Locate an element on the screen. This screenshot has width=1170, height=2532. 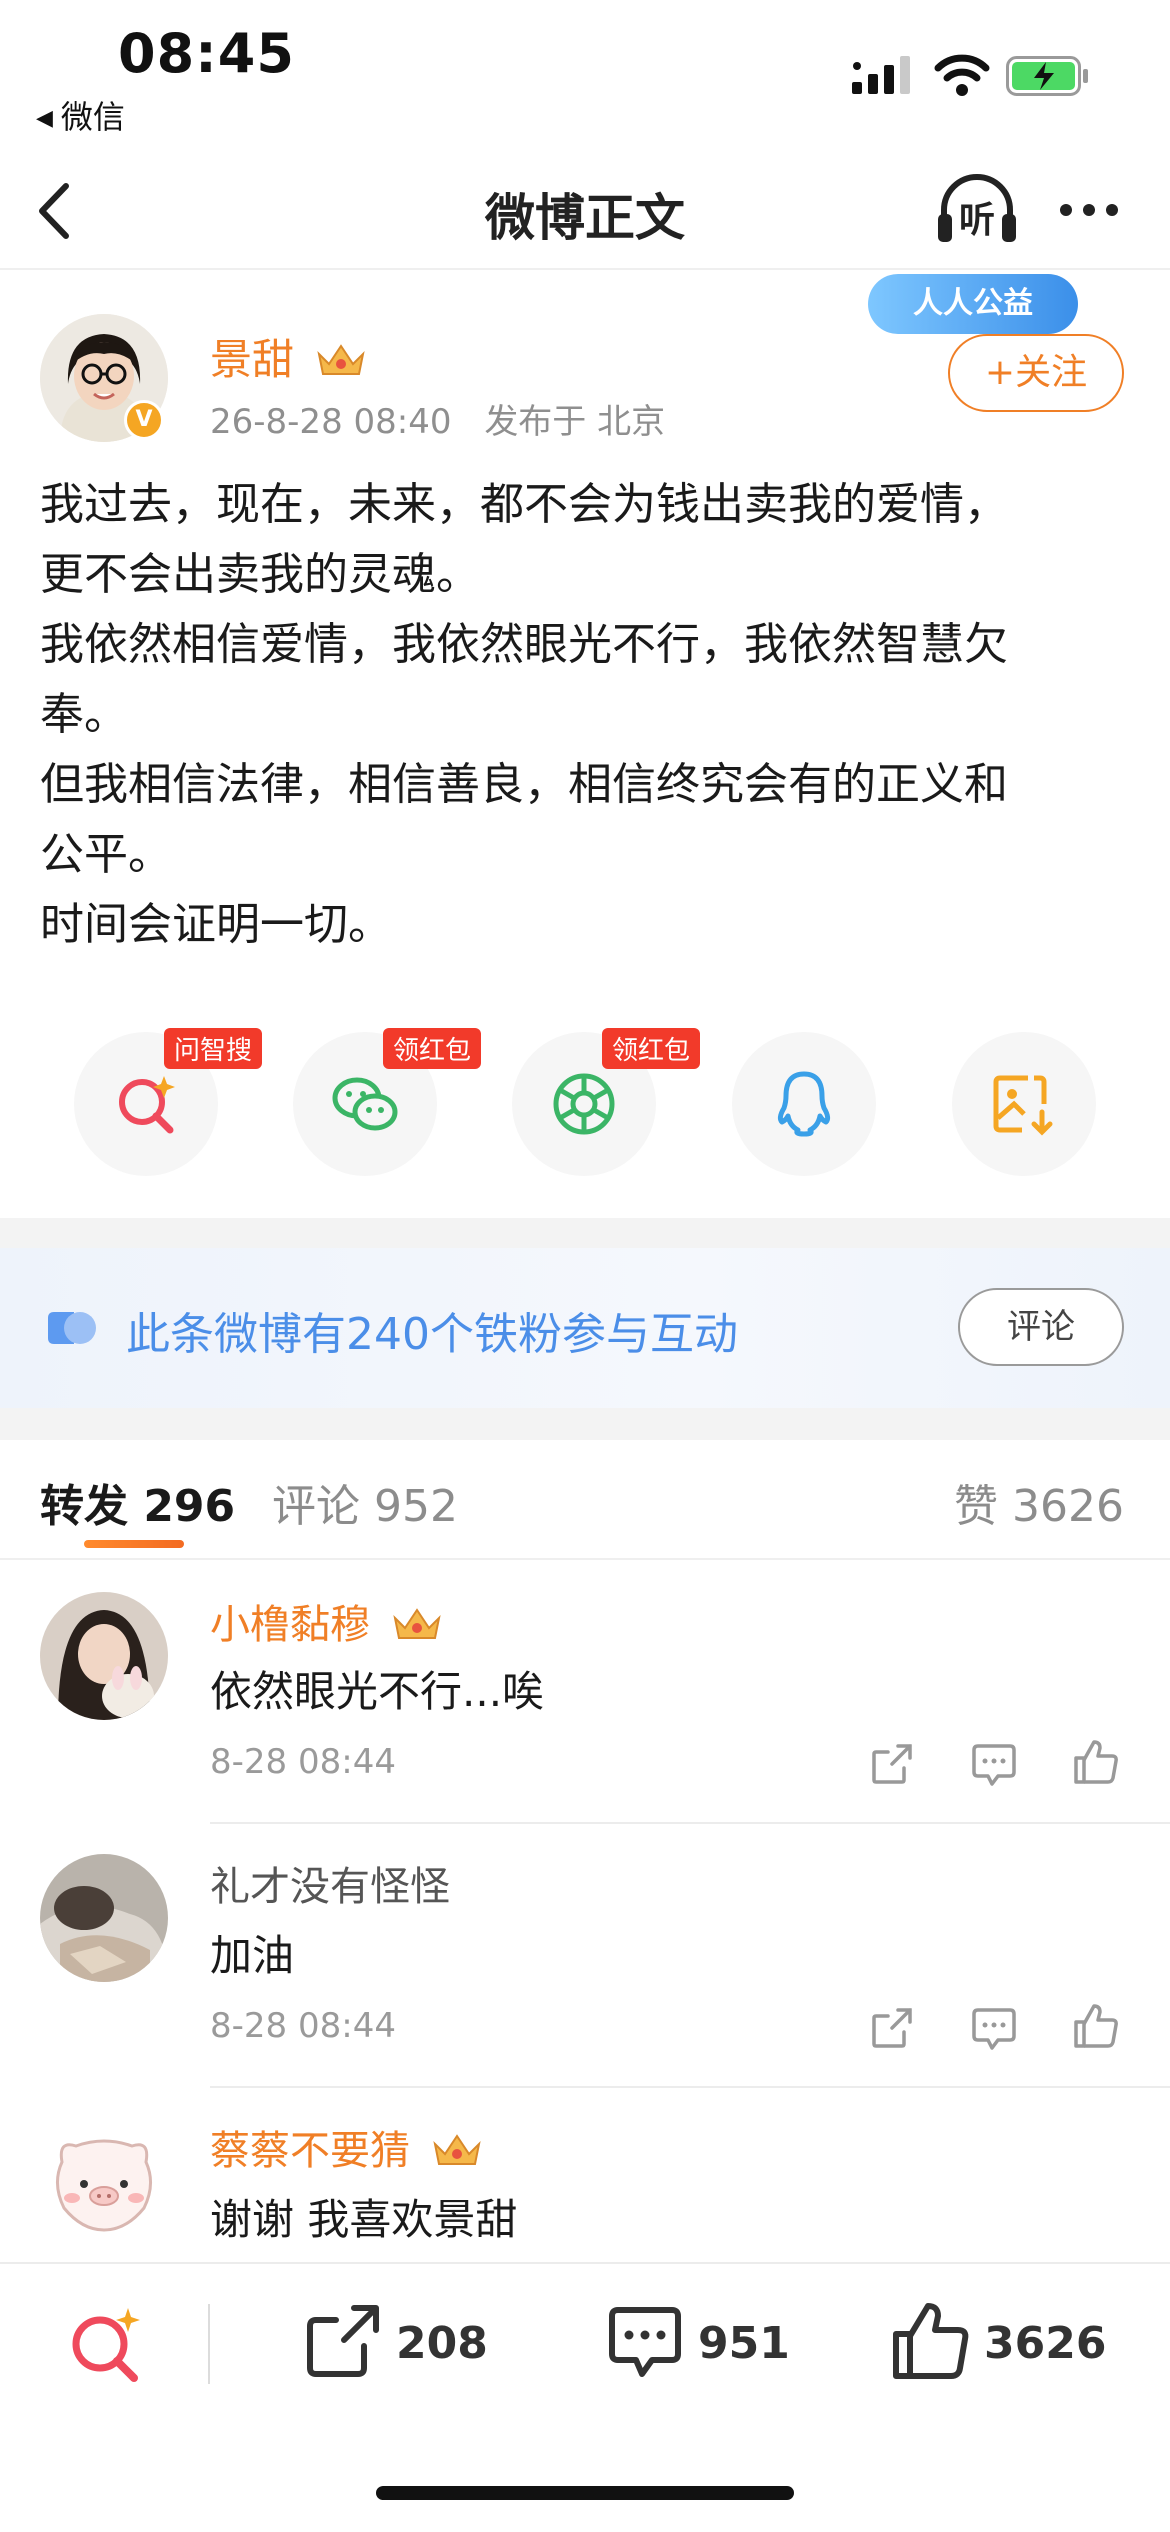
wifi-icon is located at coordinates (962, 75).